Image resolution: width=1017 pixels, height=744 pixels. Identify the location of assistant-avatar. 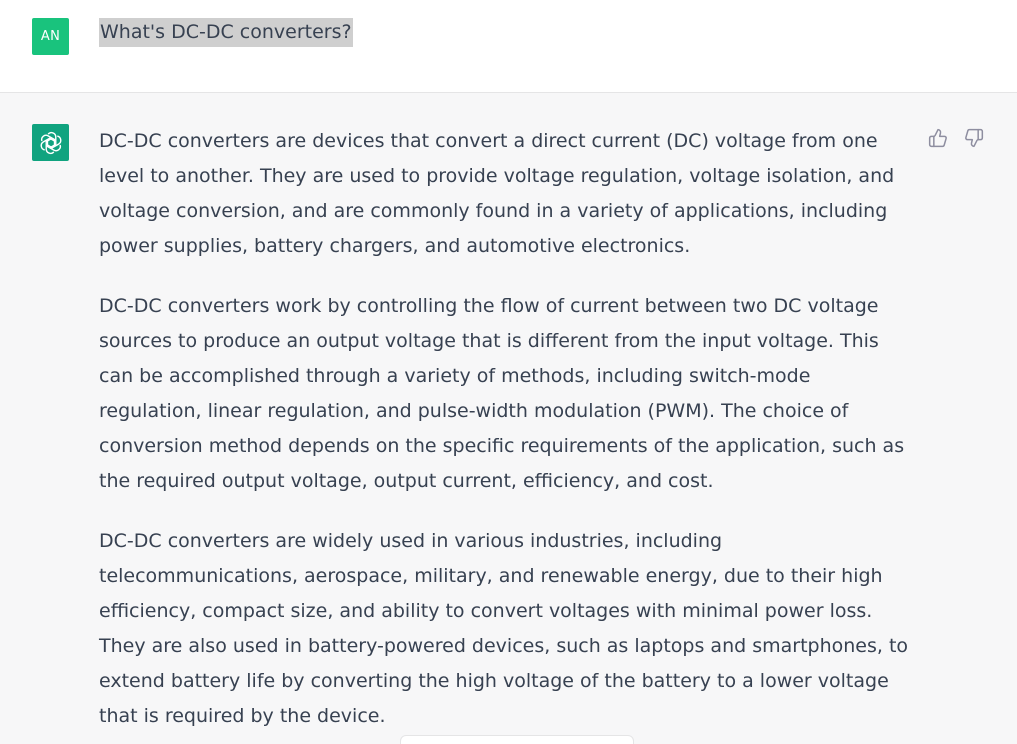
(50, 142).